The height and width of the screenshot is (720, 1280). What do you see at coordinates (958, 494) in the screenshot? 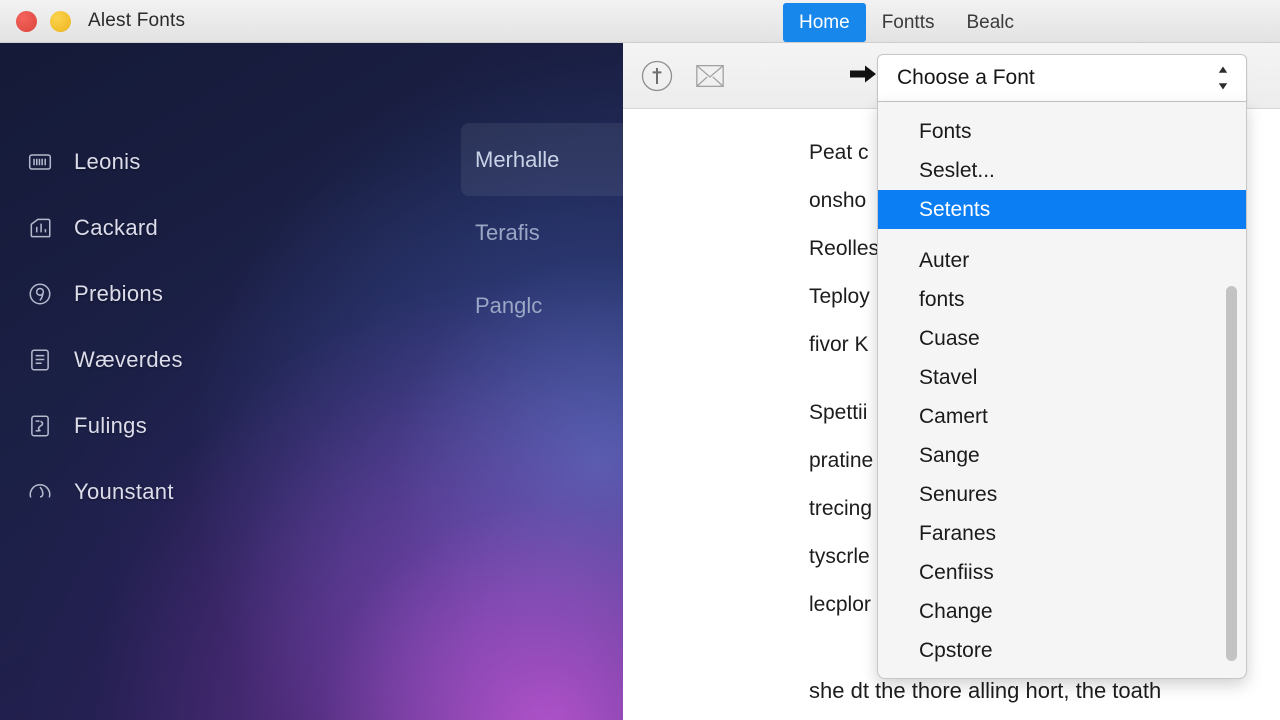
I see `menu-item-label: Senures` at bounding box center [958, 494].